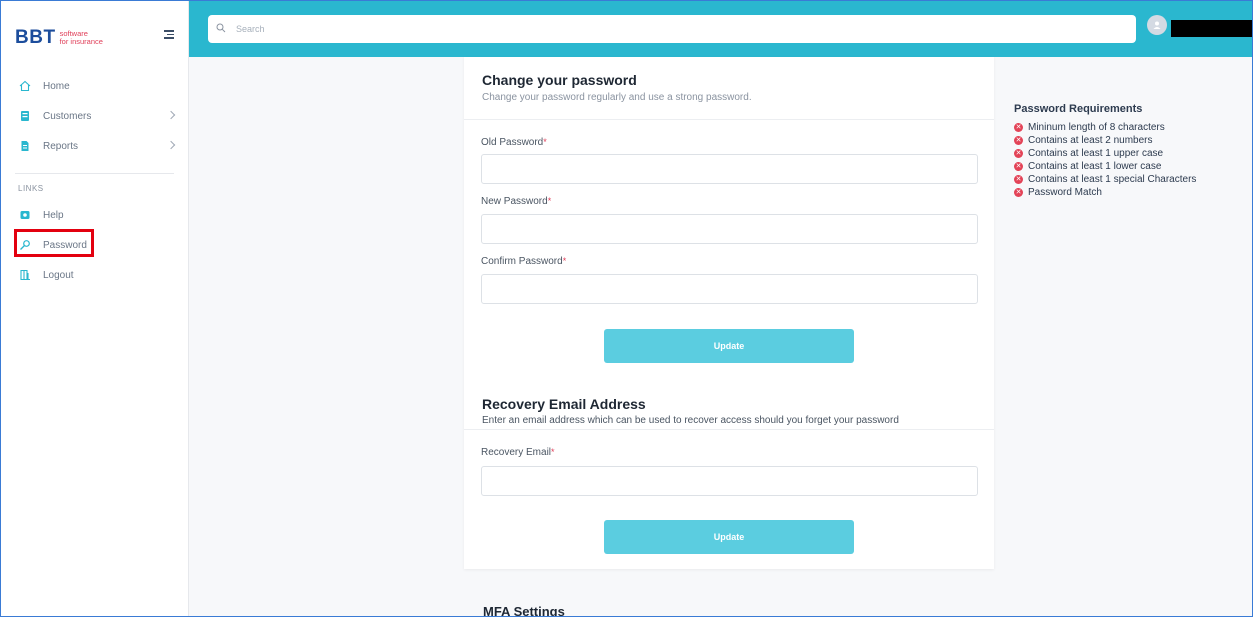 This screenshot has height=619, width=1255. Describe the element at coordinates (31, 188) in the screenshot. I see `links-section-label: LINKS` at that location.